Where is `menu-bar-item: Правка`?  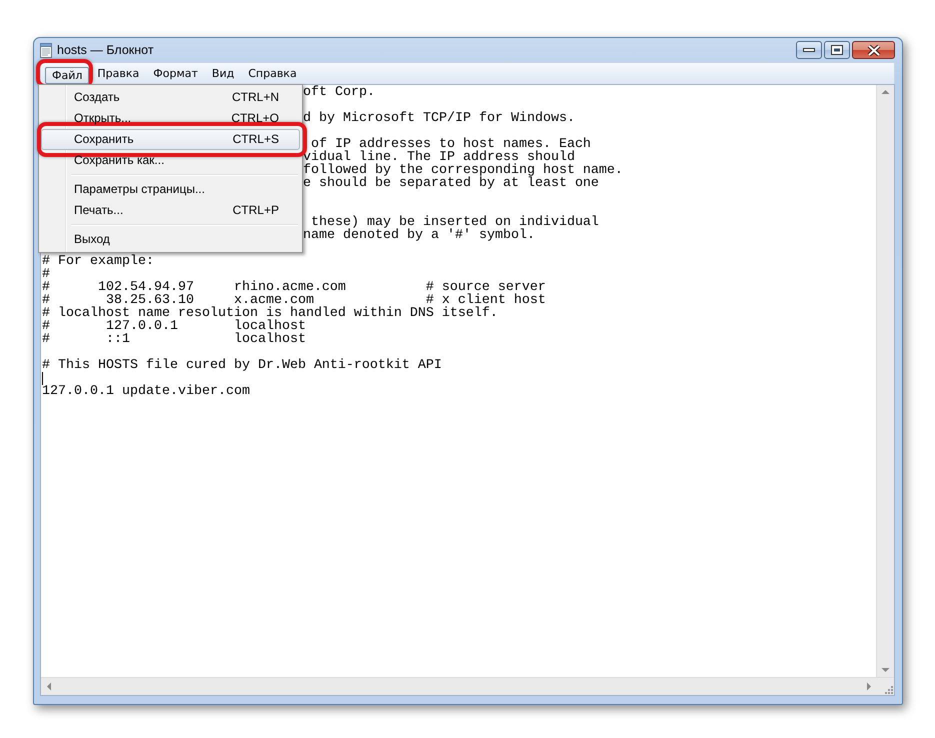 menu-bar-item: Правка is located at coordinates (118, 73).